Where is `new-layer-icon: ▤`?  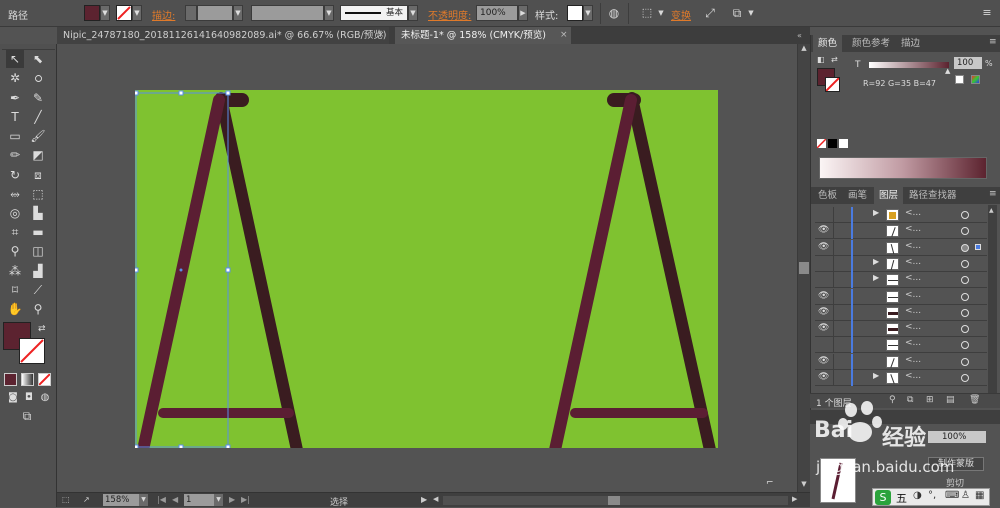
new-layer-icon: ▤ is located at coordinates (950, 400).